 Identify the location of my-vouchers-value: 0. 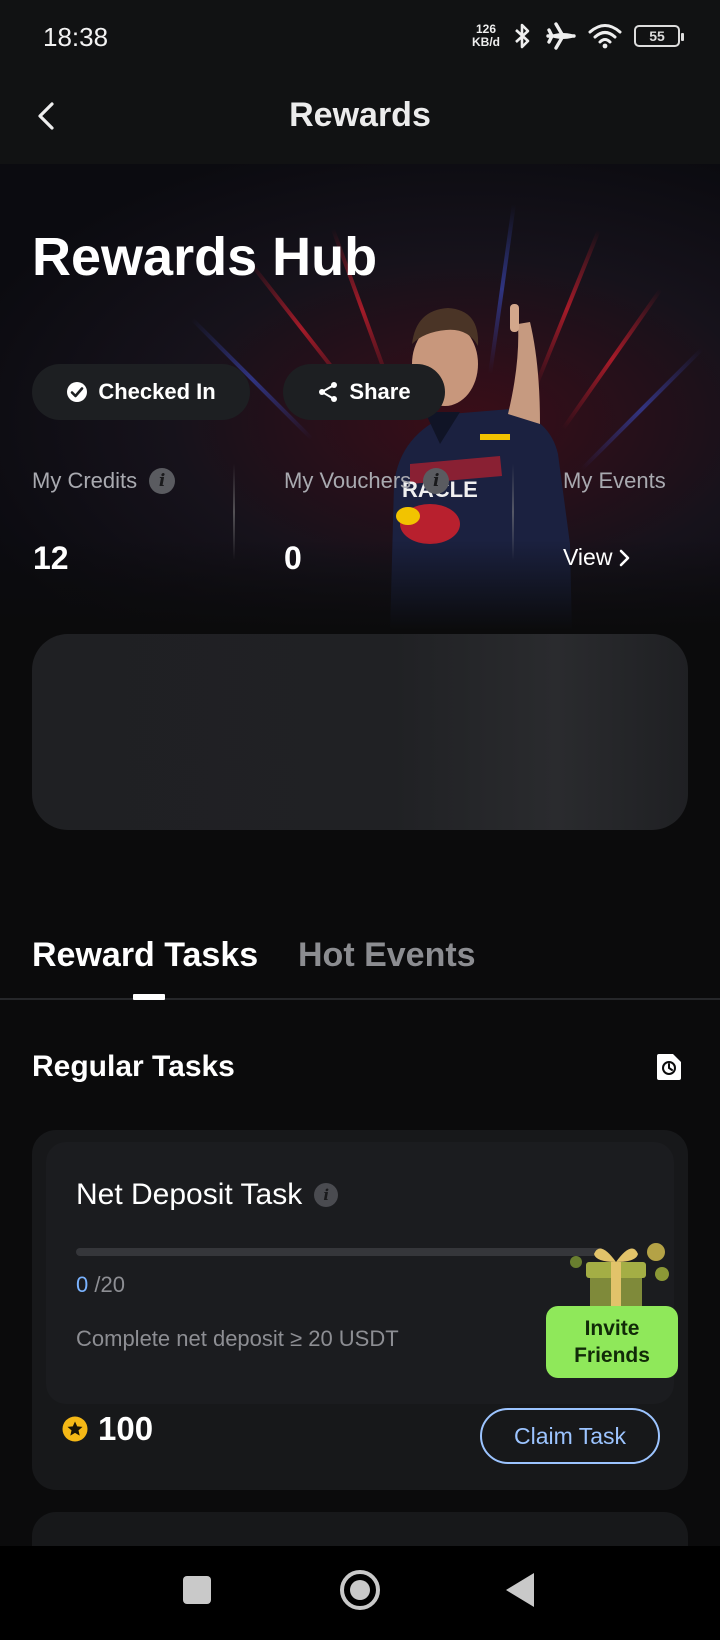
(293, 558).